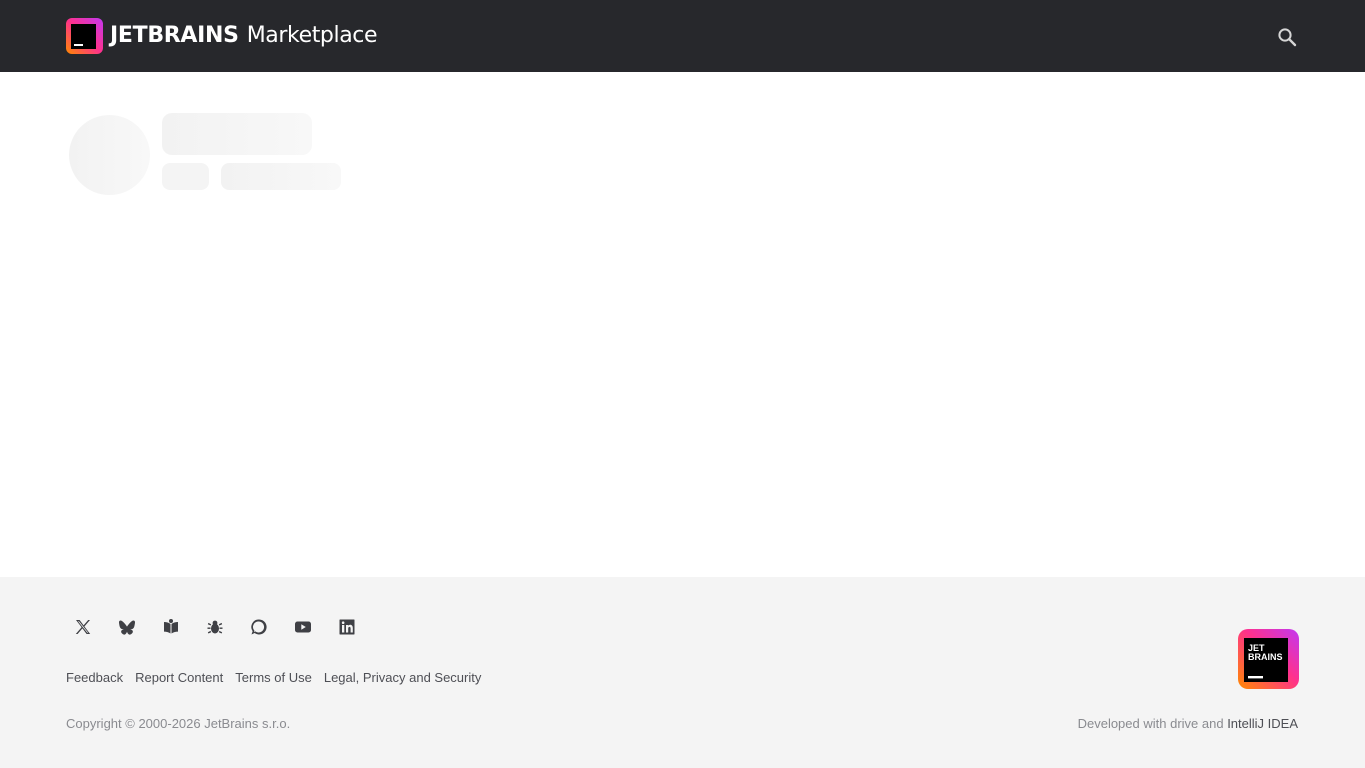  Describe the element at coordinates (303, 627) in the screenshot. I see `youtube-icon` at that location.